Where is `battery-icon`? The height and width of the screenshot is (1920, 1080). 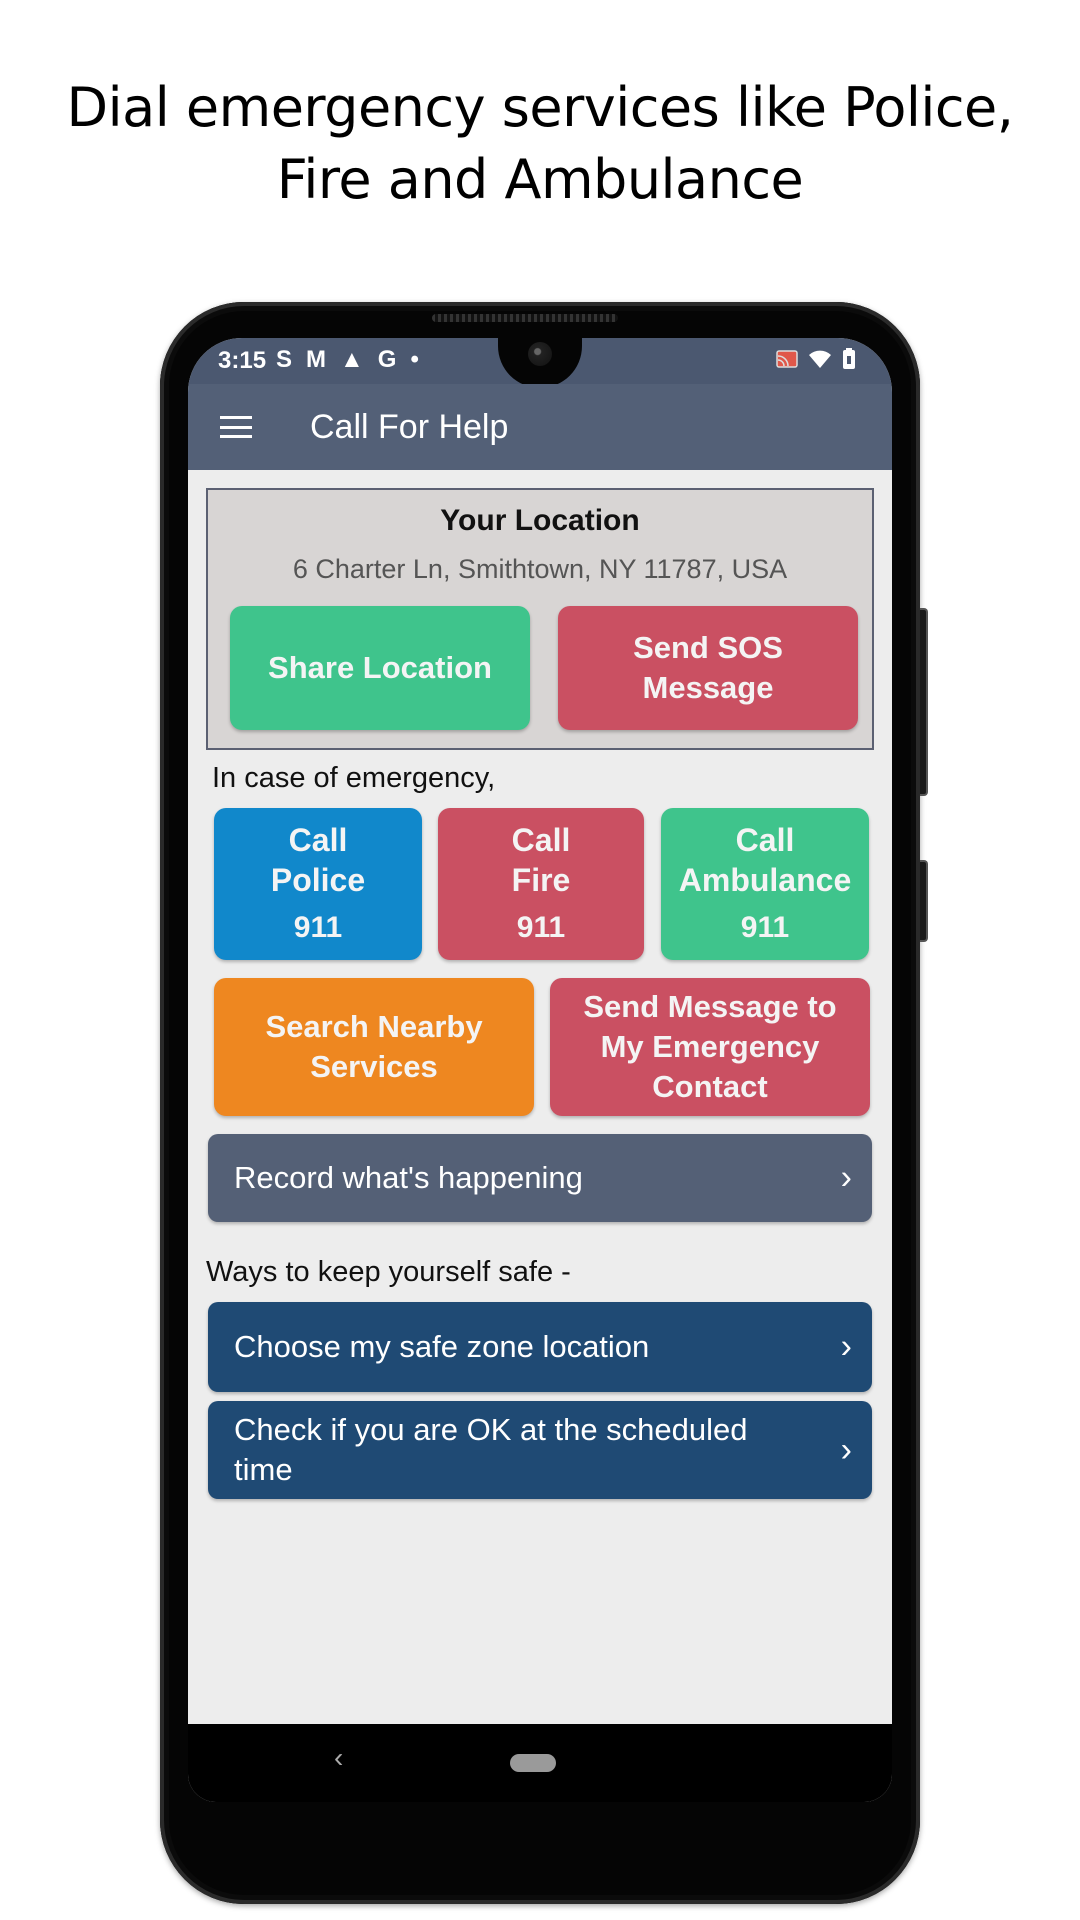 battery-icon is located at coordinates (849, 358).